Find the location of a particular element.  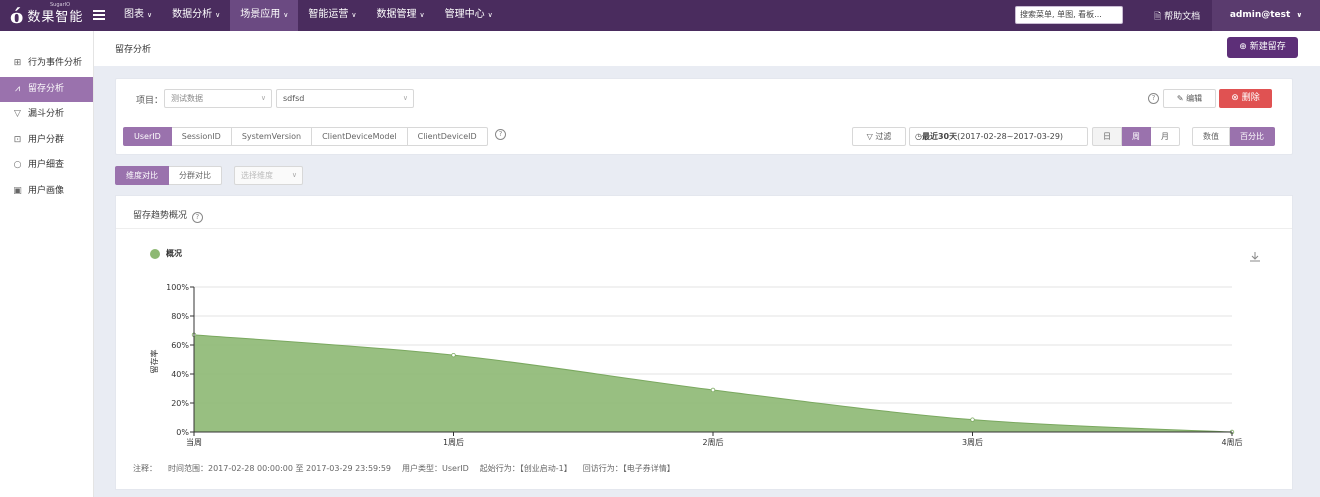

nav-item-data-analysis: 数据分析 ∨ is located at coordinates (196, 15).